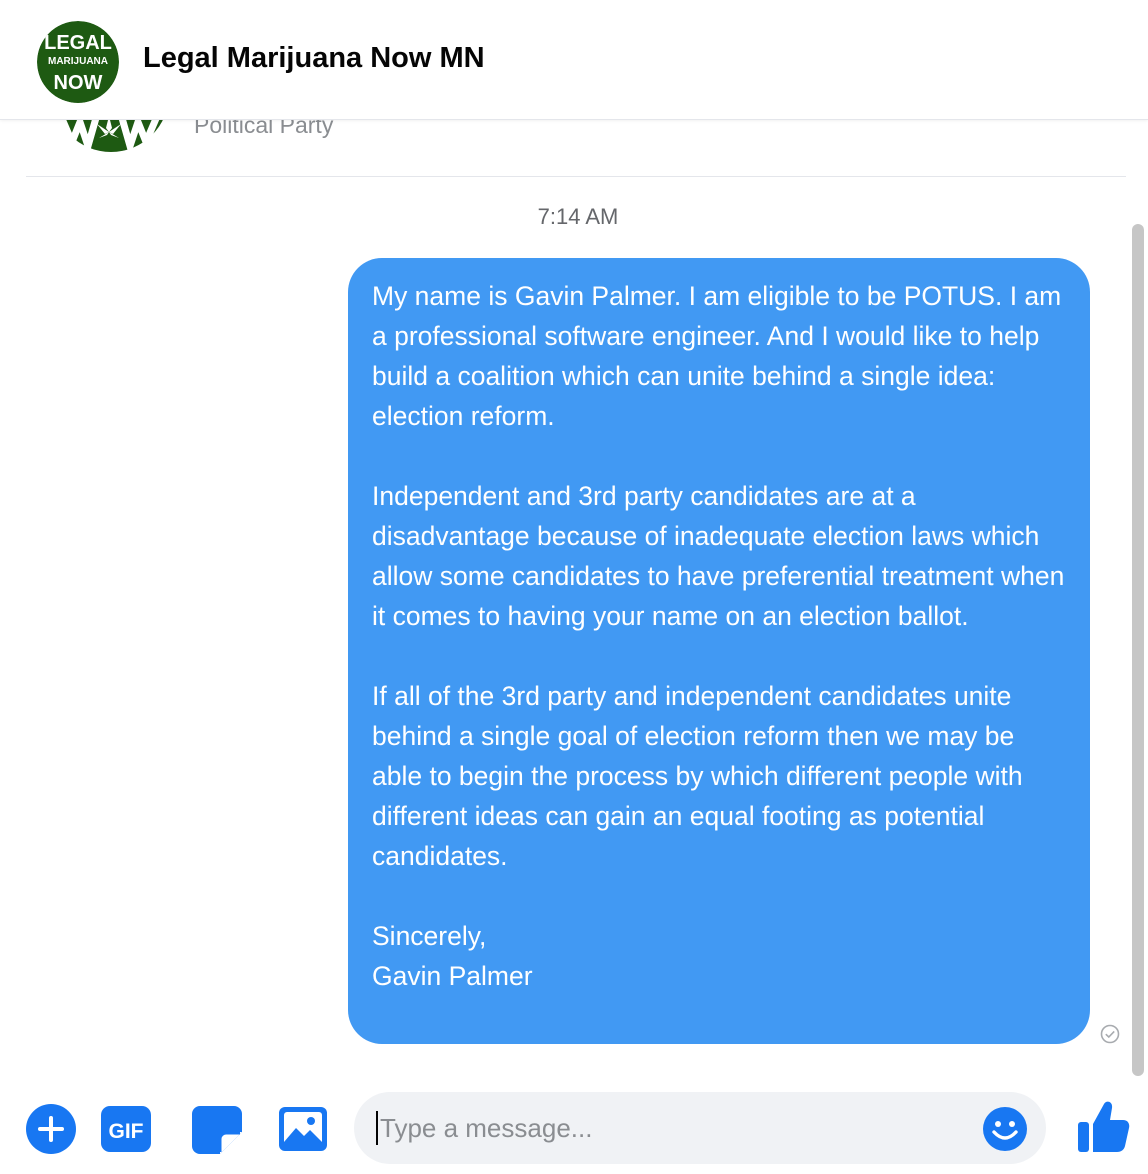 The height and width of the screenshot is (1174, 1148). I want to click on thumbs-up-icon, so click(1103, 1126).